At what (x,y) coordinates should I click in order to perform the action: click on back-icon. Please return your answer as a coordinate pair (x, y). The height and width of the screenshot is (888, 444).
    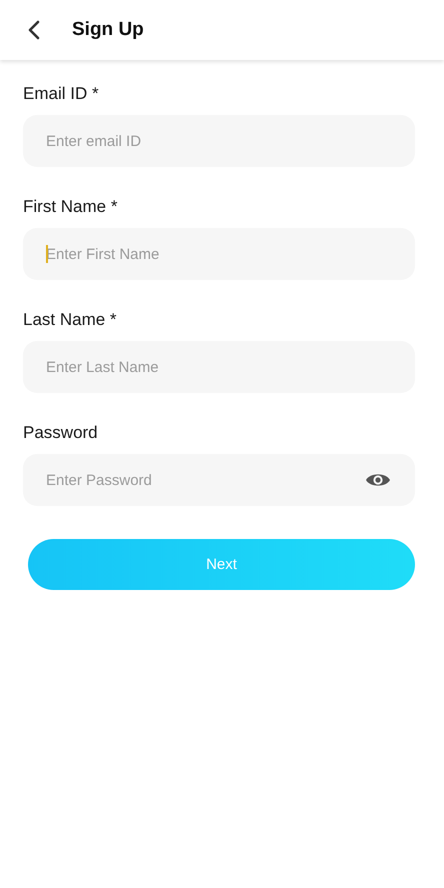
    Looking at the image, I should click on (34, 30).